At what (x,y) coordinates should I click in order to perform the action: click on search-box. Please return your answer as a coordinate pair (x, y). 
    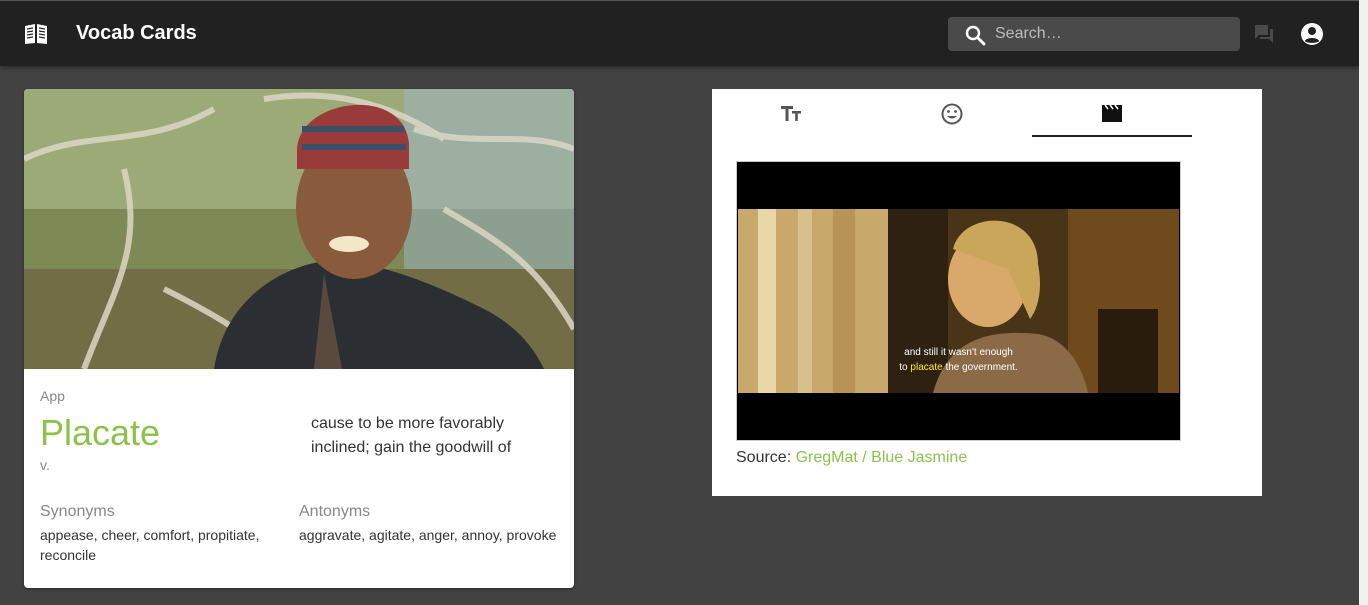
    Looking at the image, I should click on (1094, 34).